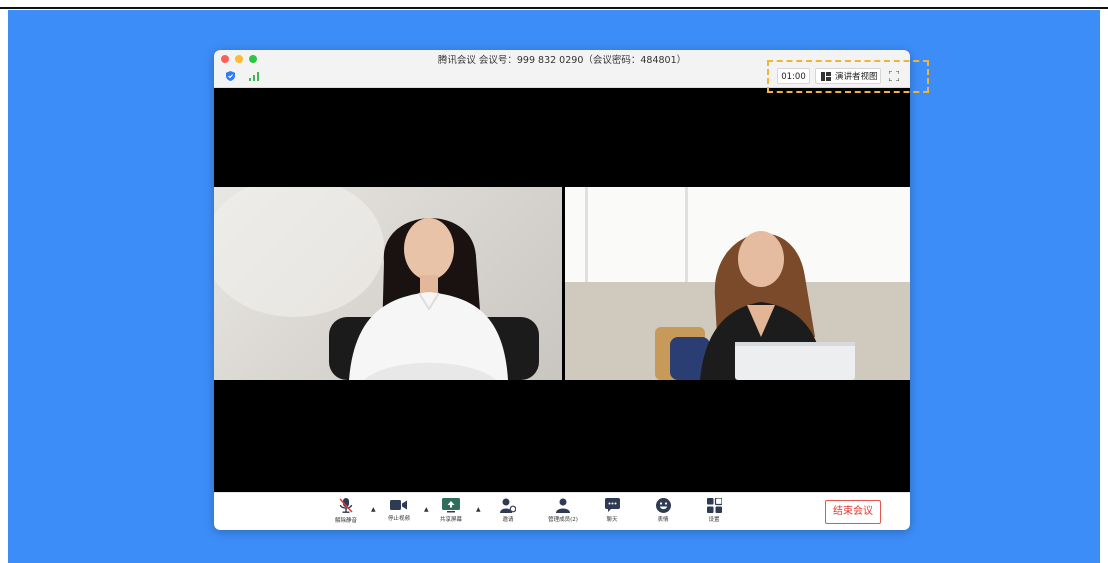  Describe the element at coordinates (563, 520) in the screenshot. I see `manage-members-label: 管理成员(2)` at that location.